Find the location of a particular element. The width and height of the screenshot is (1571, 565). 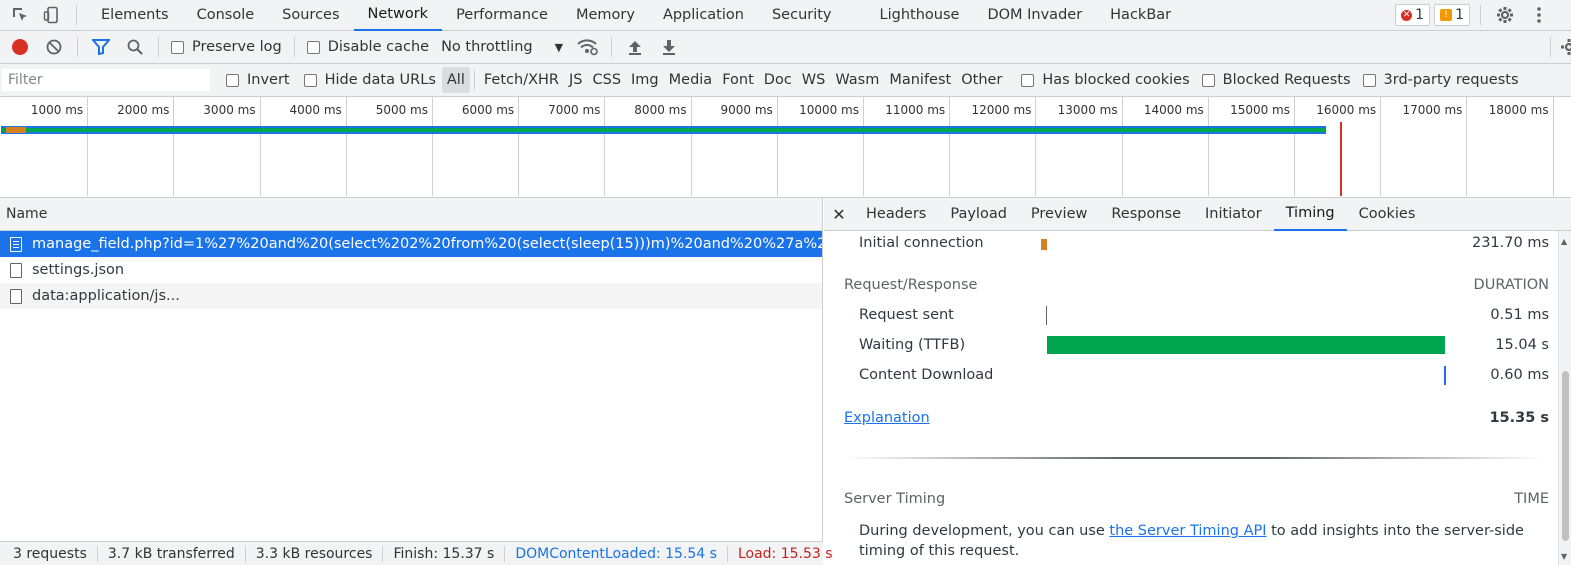

tab-performance: Performance is located at coordinates (502, 15).